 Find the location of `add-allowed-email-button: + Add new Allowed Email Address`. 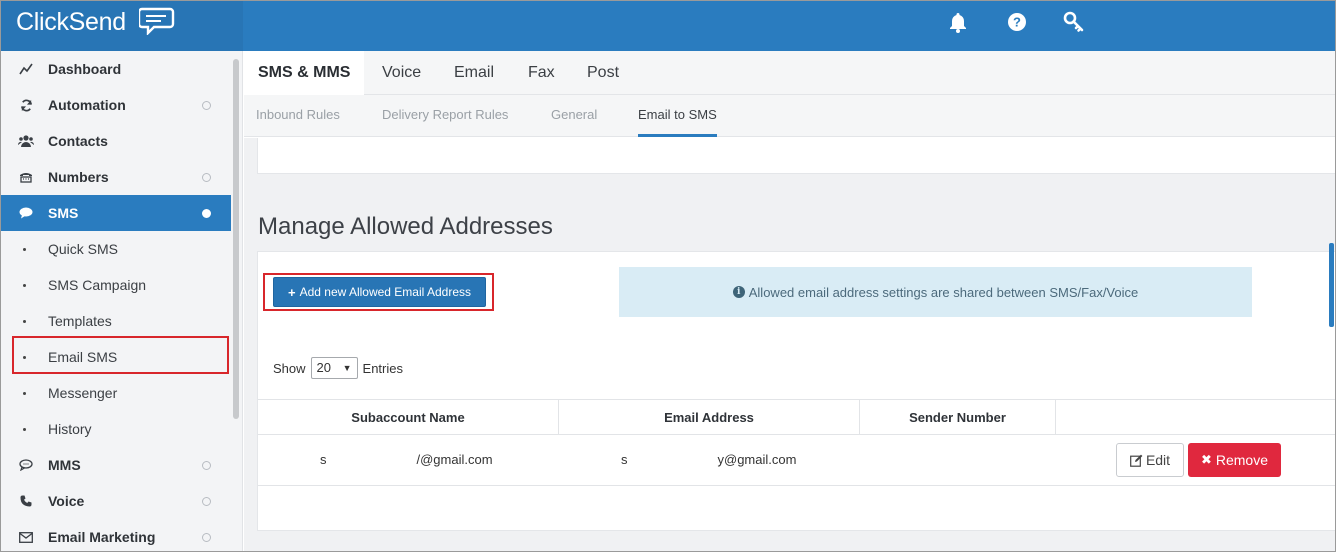

add-allowed-email-button: + Add new Allowed Email Address is located at coordinates (379, 292).